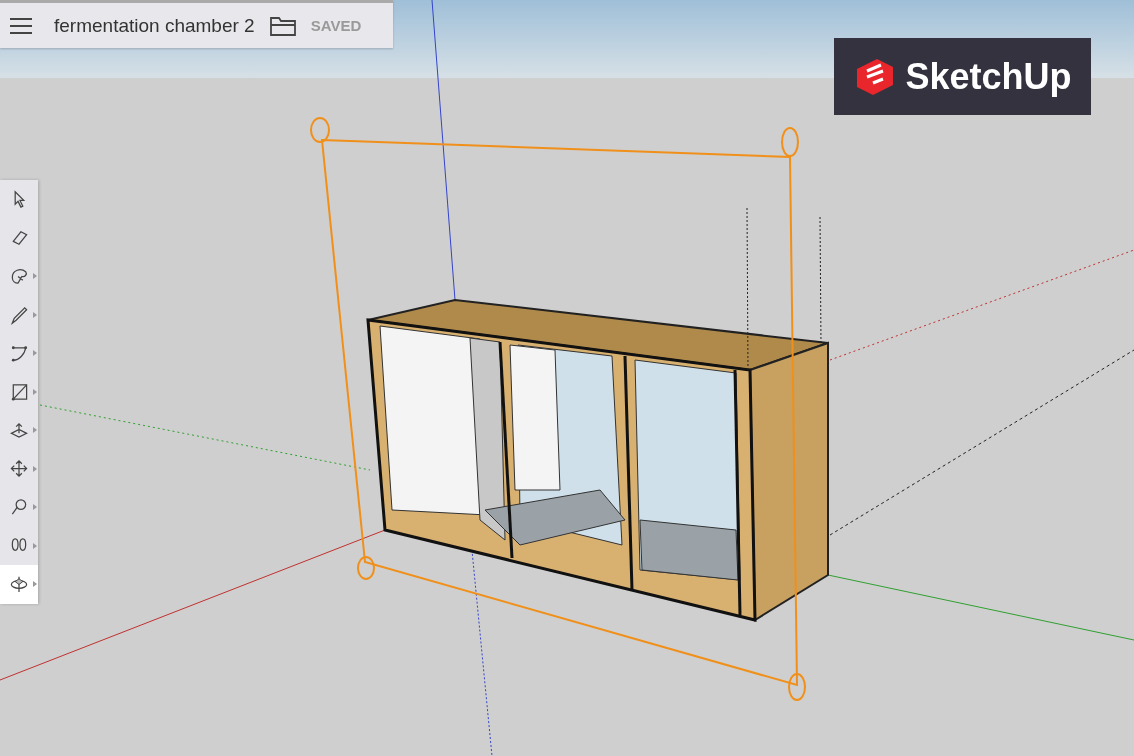 The image size is (1134, 756). I want to click on menu-icon, so click(21, 25).